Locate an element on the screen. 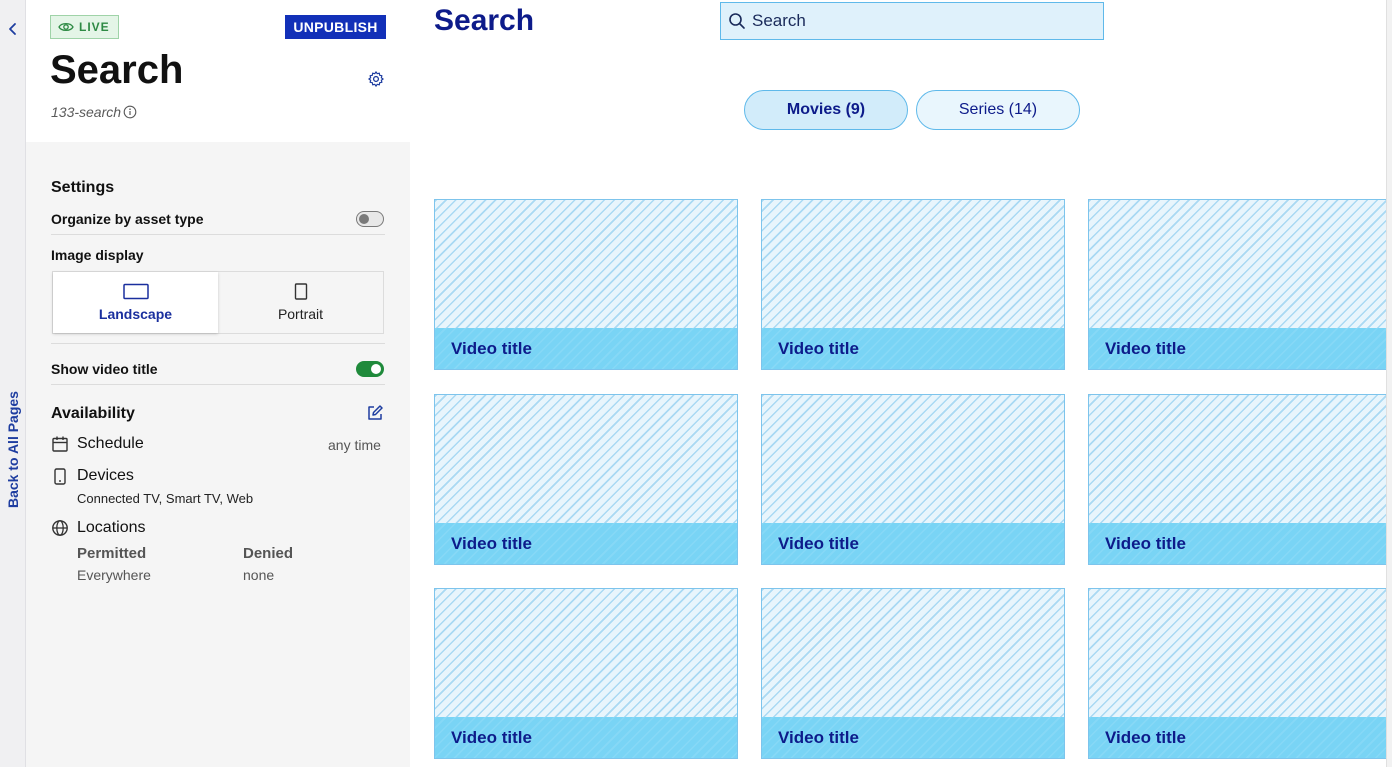 This screenshot has height=767, width=1392. live-label: LIVE is located at coordinates (94, 27).